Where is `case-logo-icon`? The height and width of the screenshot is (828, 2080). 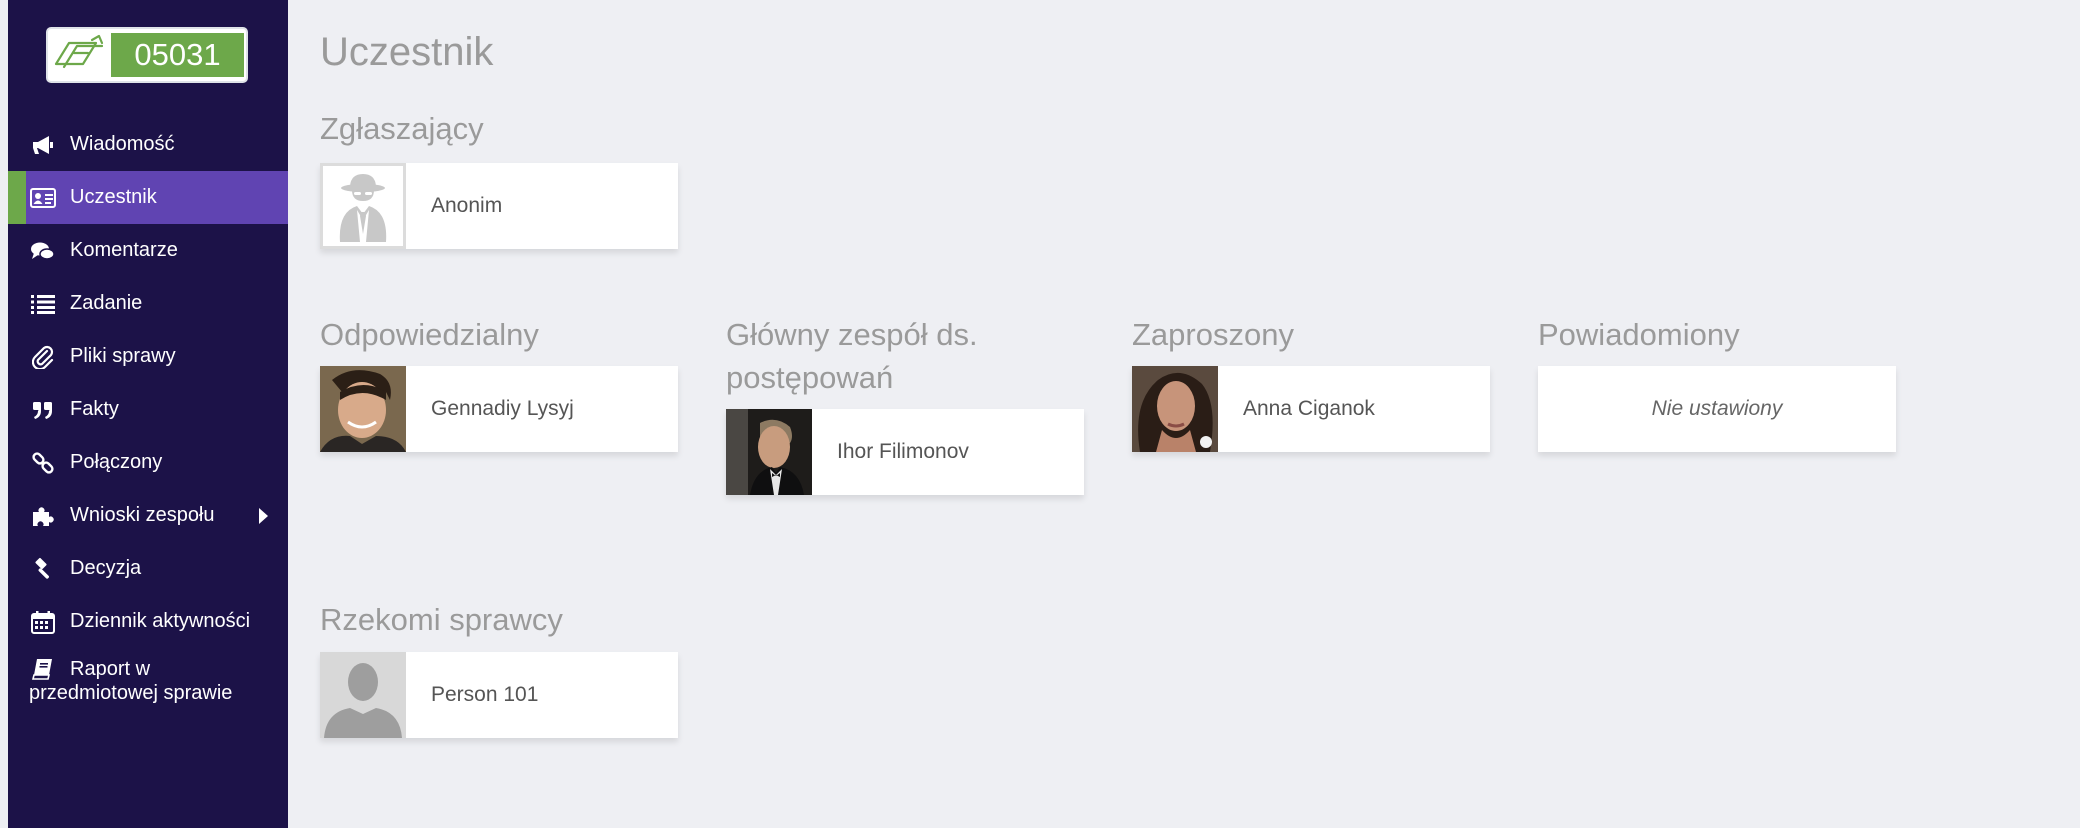 case-logo-icon is located at coordinates (80, 55).